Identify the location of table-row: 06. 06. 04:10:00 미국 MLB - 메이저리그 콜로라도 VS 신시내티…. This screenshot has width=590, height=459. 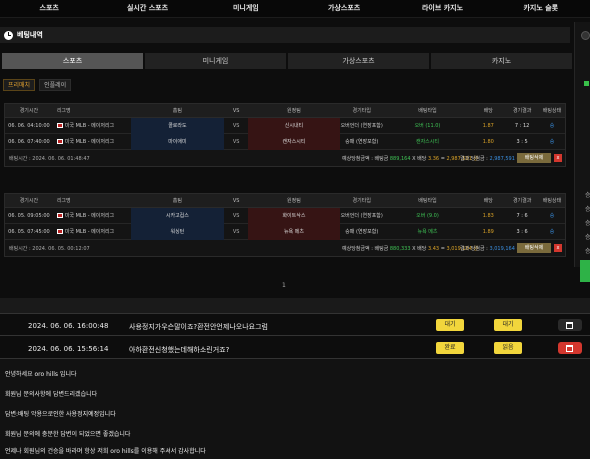
(285, 125).